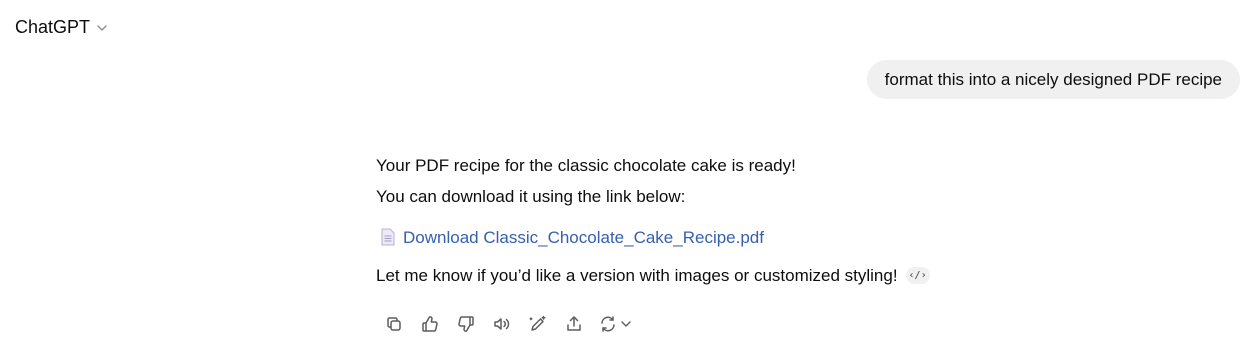  I want to click on thumbs-down-icon, so click(466, 324).